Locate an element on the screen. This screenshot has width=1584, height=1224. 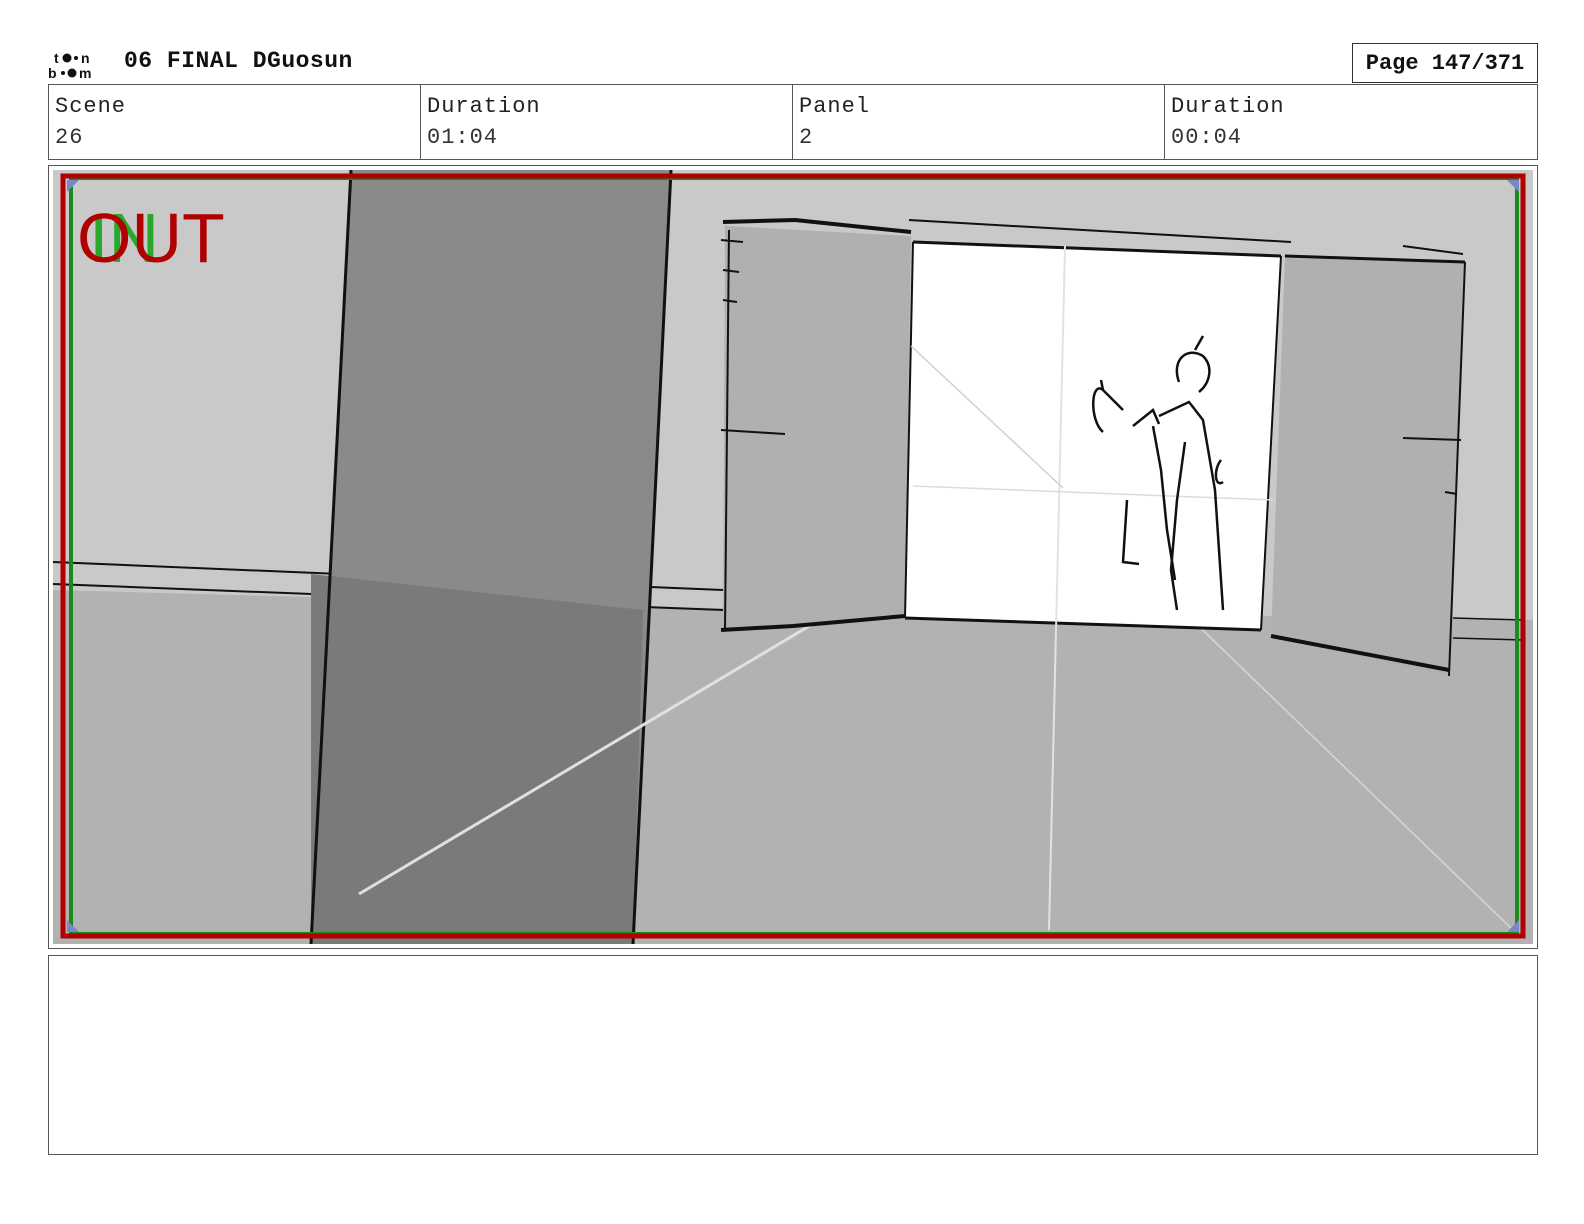
page-number: Page 147/371 is located at coordinates (1445, 63).